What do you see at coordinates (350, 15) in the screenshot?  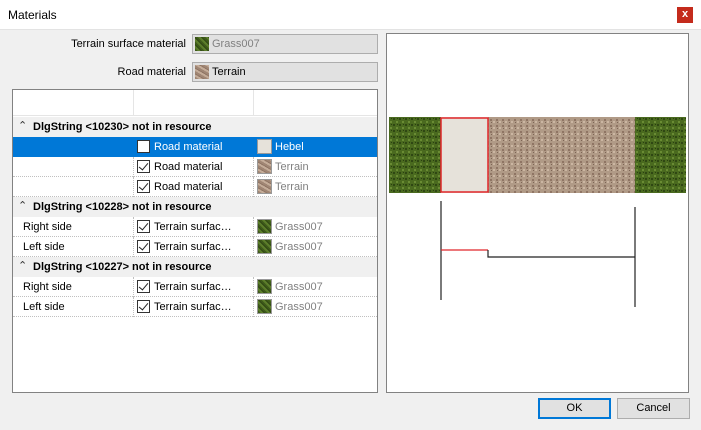 I see `title-bar: Materials x` at bounding box center [350, 15].